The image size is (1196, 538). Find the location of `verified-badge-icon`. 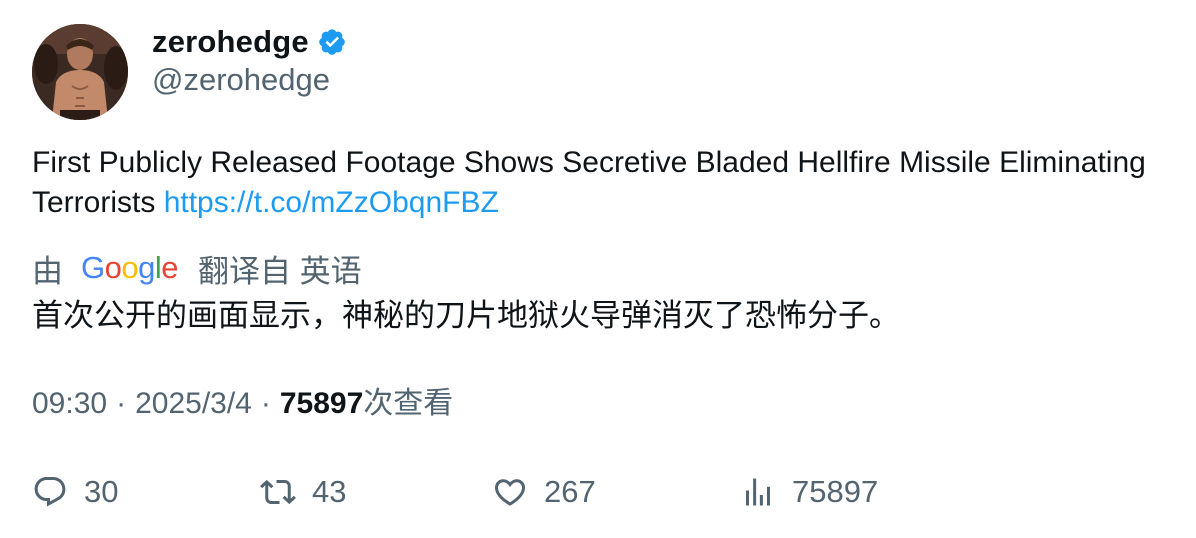

verified-badge-icon is located at coordinates (332, 42).